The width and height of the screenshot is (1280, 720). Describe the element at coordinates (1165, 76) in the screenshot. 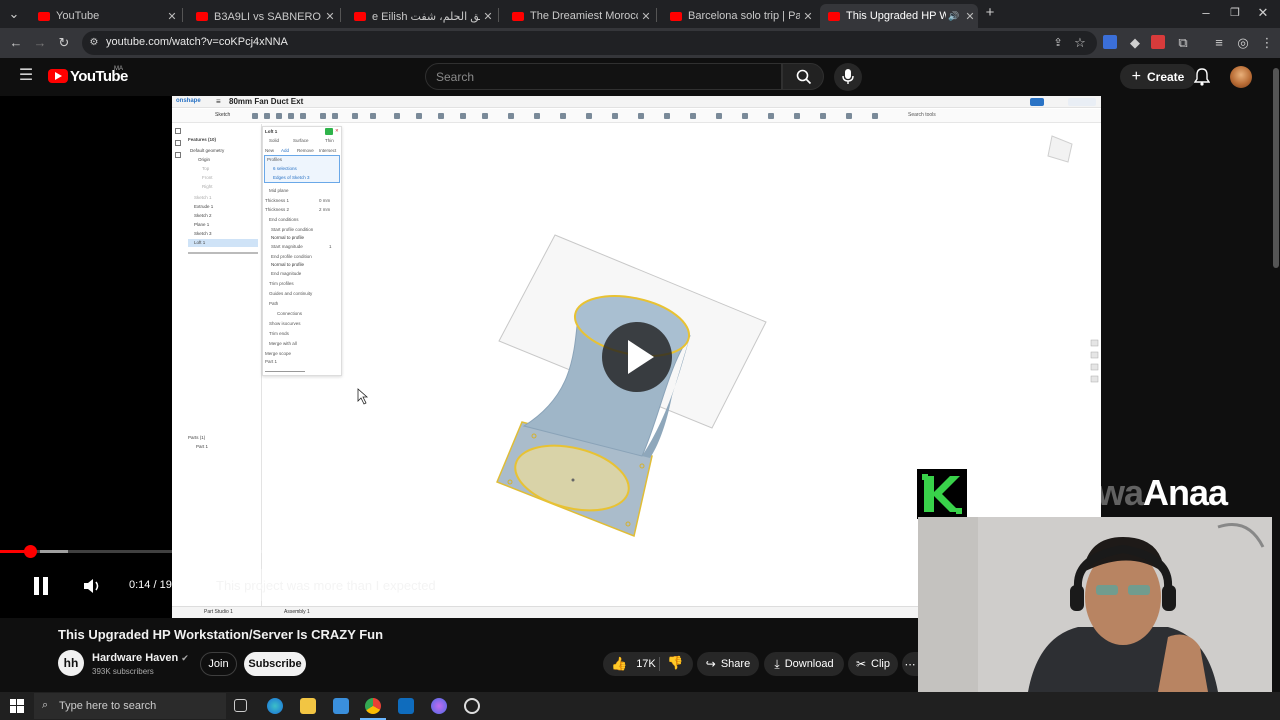

I see `create-label: Create` at that location.